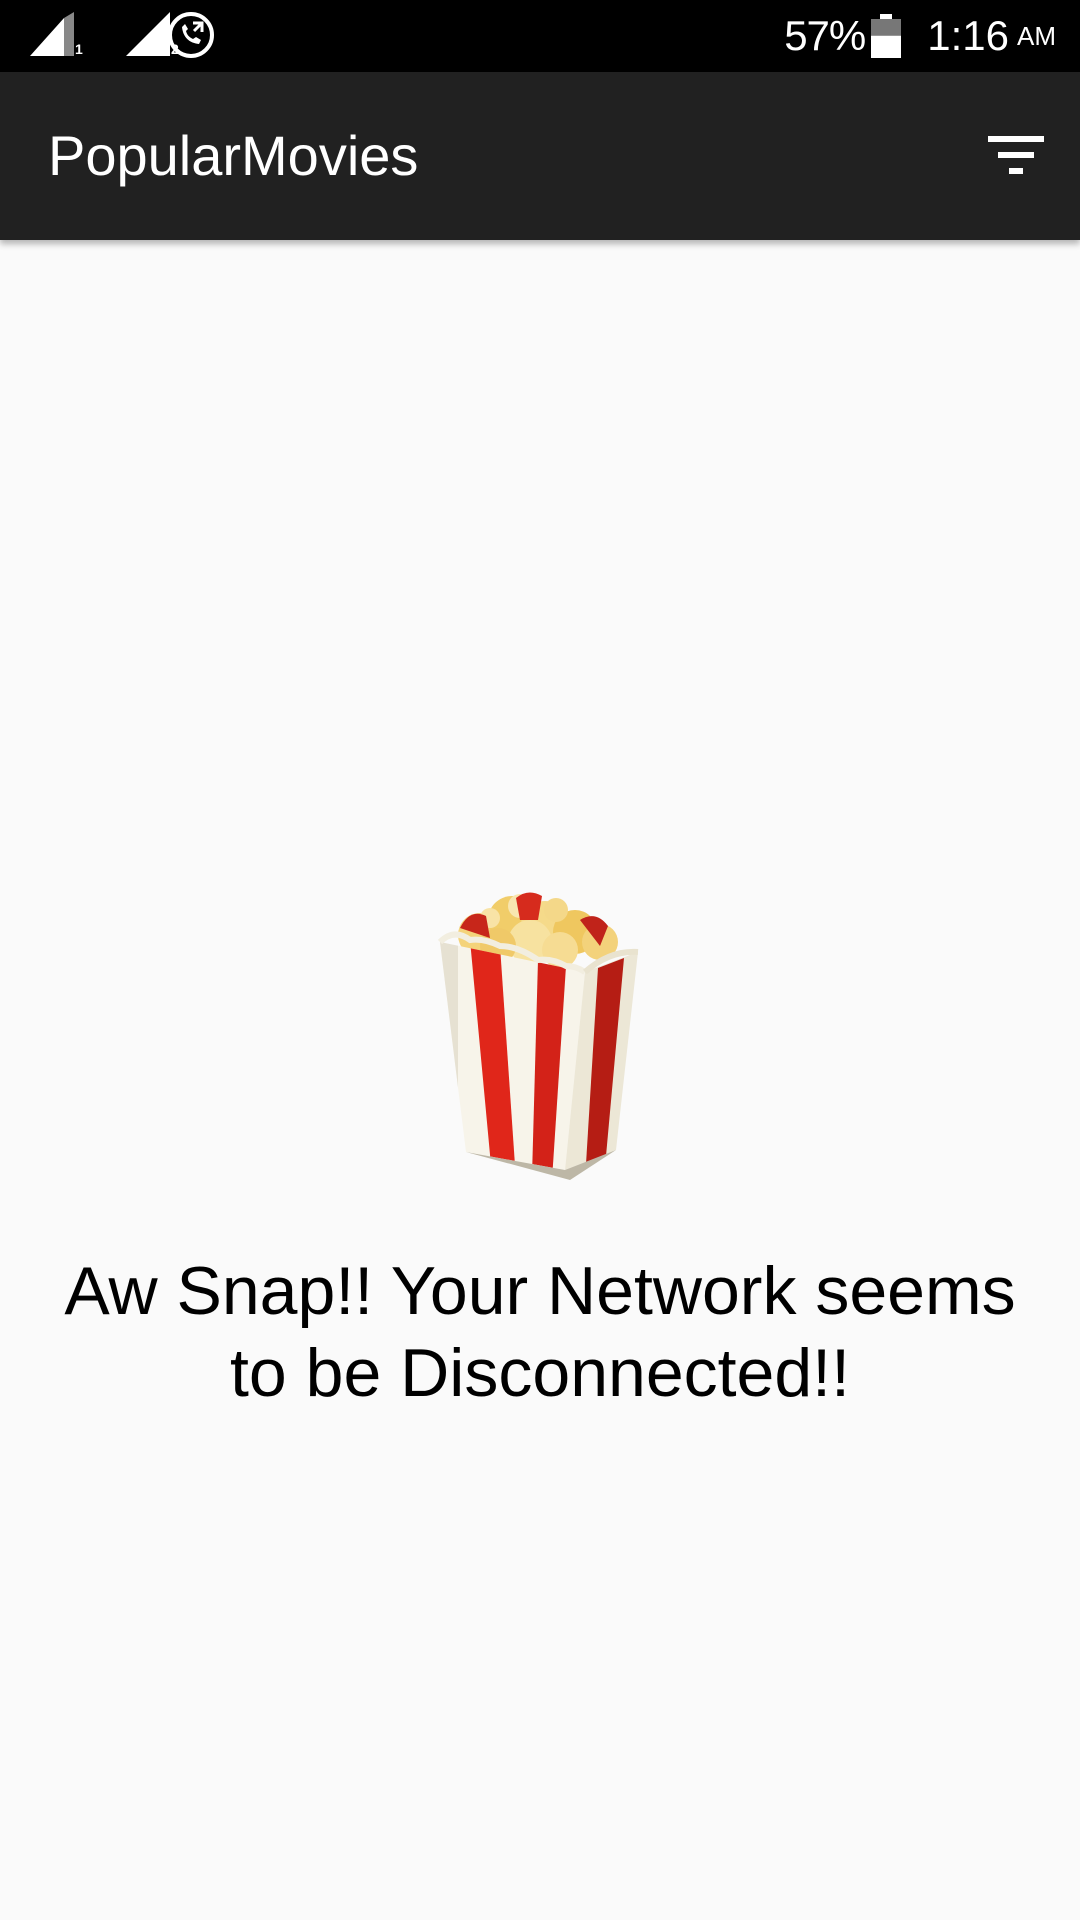 The image size is (1080, 1920). I want to click on popcorn-icon, so click(538, 1036).